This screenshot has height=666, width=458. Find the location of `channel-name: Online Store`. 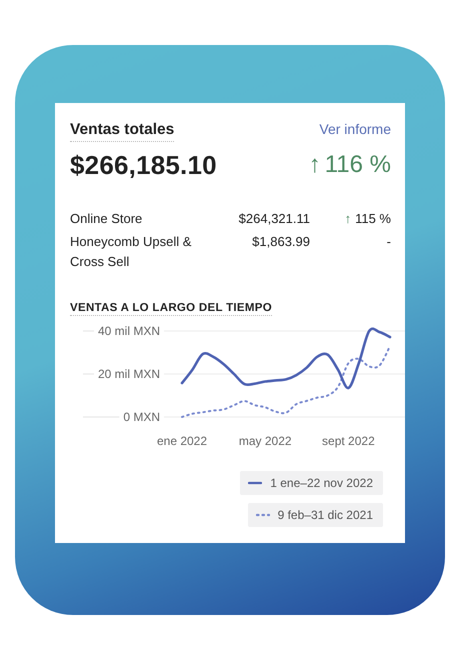

channel-name: Online Store is located at coordinates (107, 219).